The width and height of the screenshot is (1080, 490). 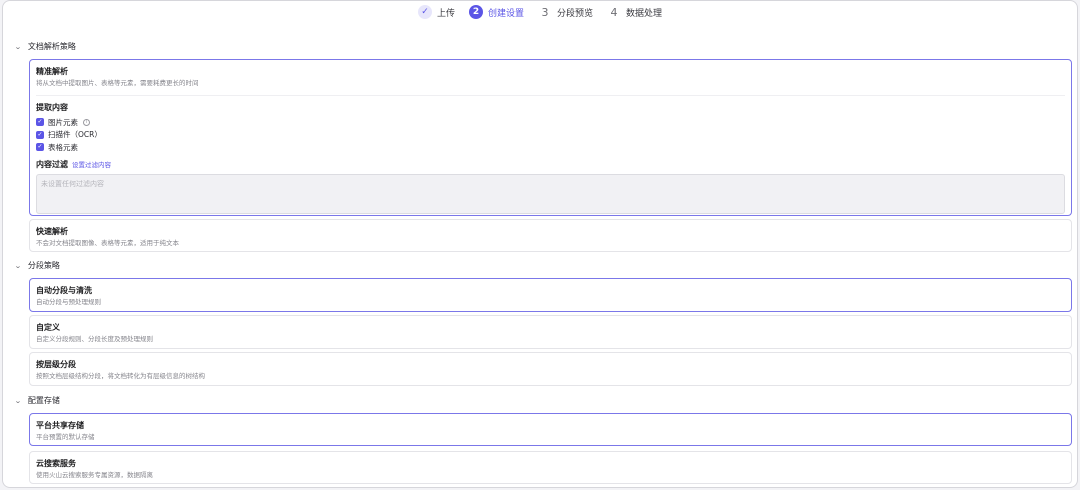 I want to click on step-create-settings: 2 创建设置, so click(x=496, y=12).